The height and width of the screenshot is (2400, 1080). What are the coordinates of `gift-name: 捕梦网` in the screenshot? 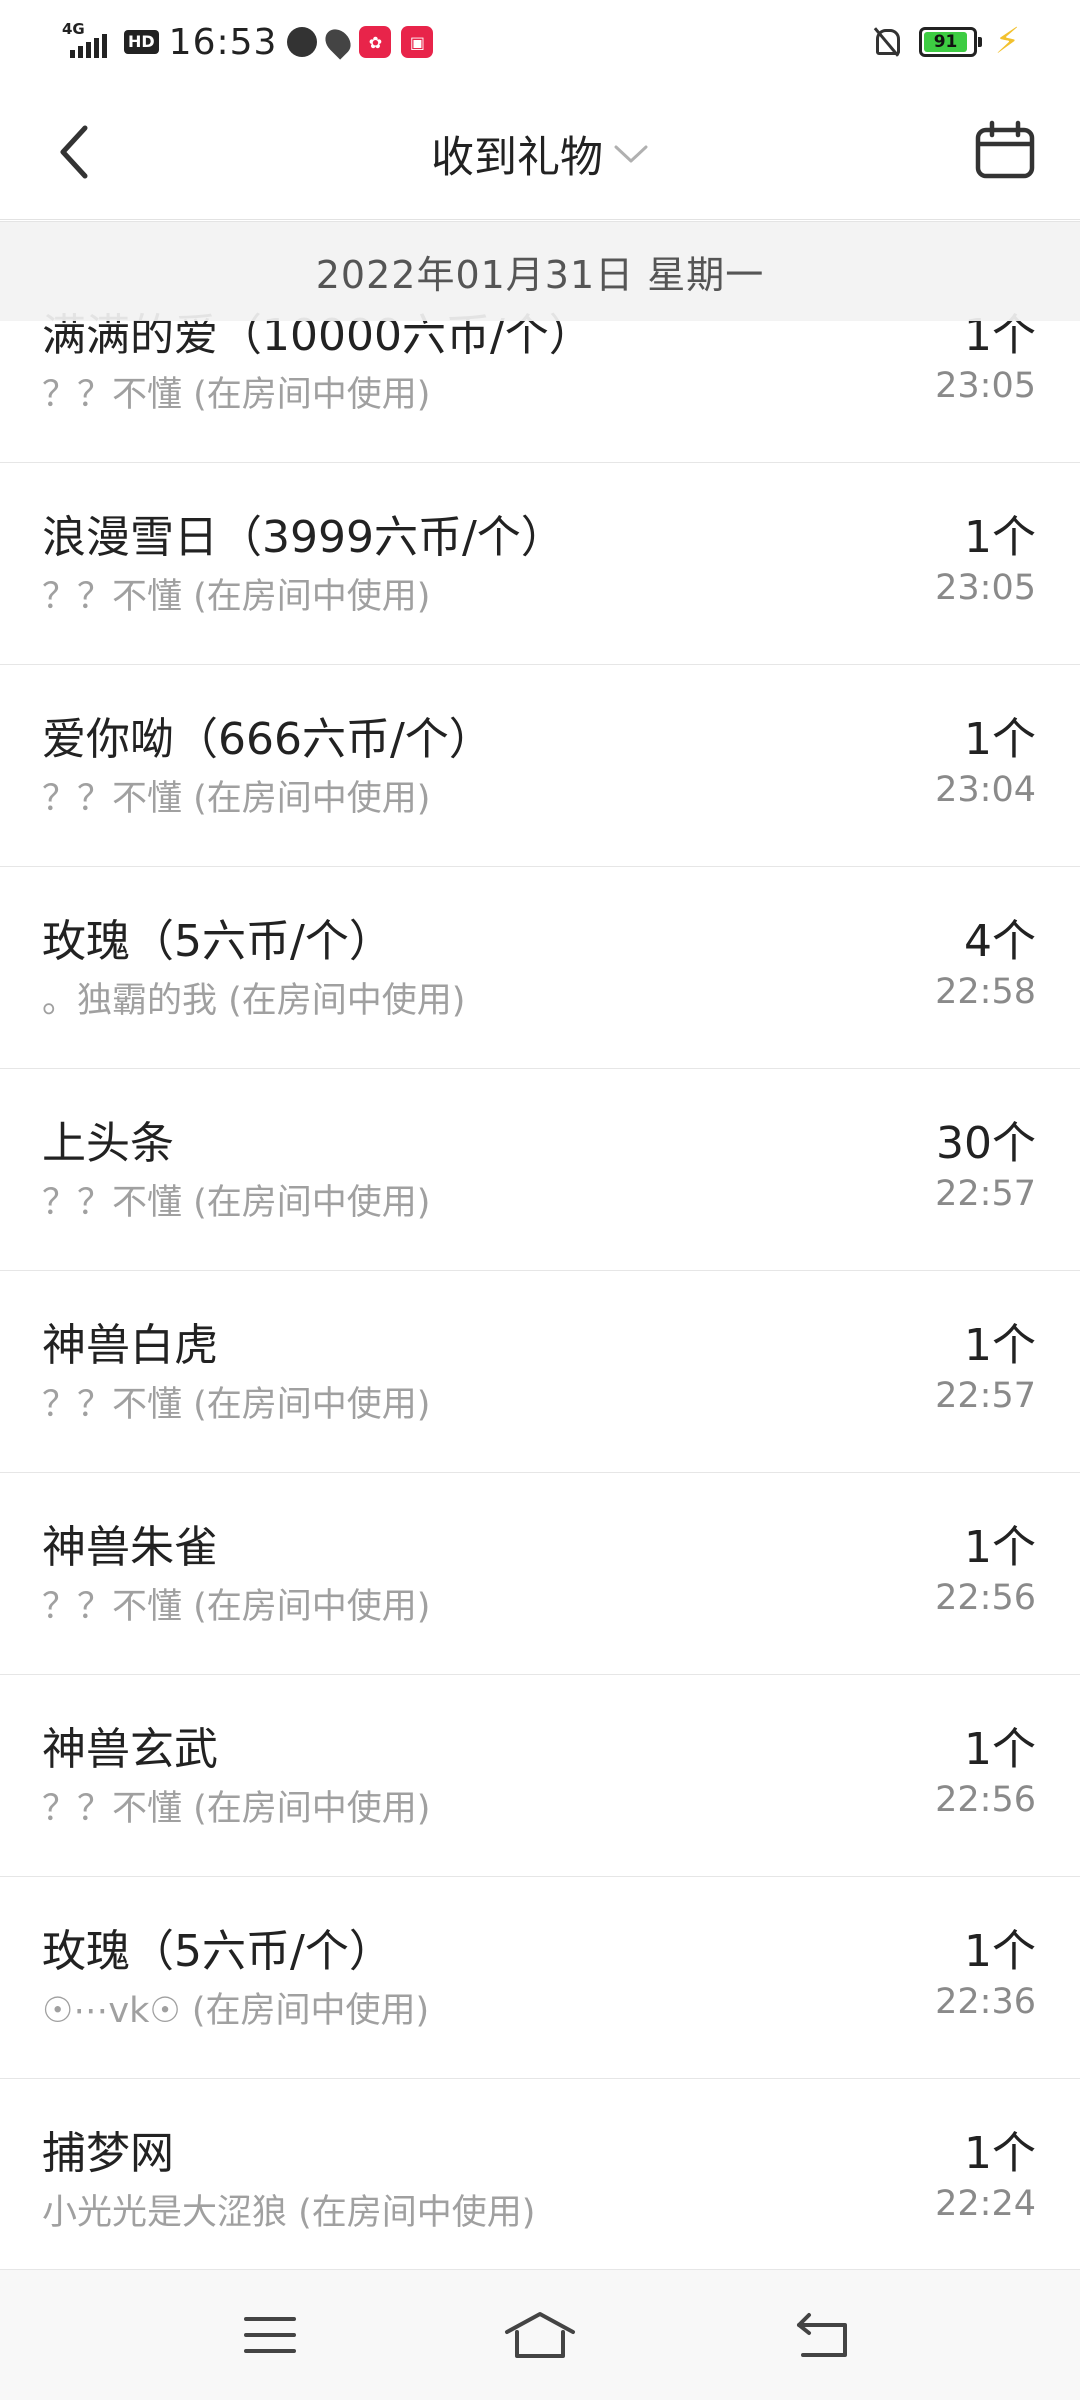 It's located at (108, 2153).